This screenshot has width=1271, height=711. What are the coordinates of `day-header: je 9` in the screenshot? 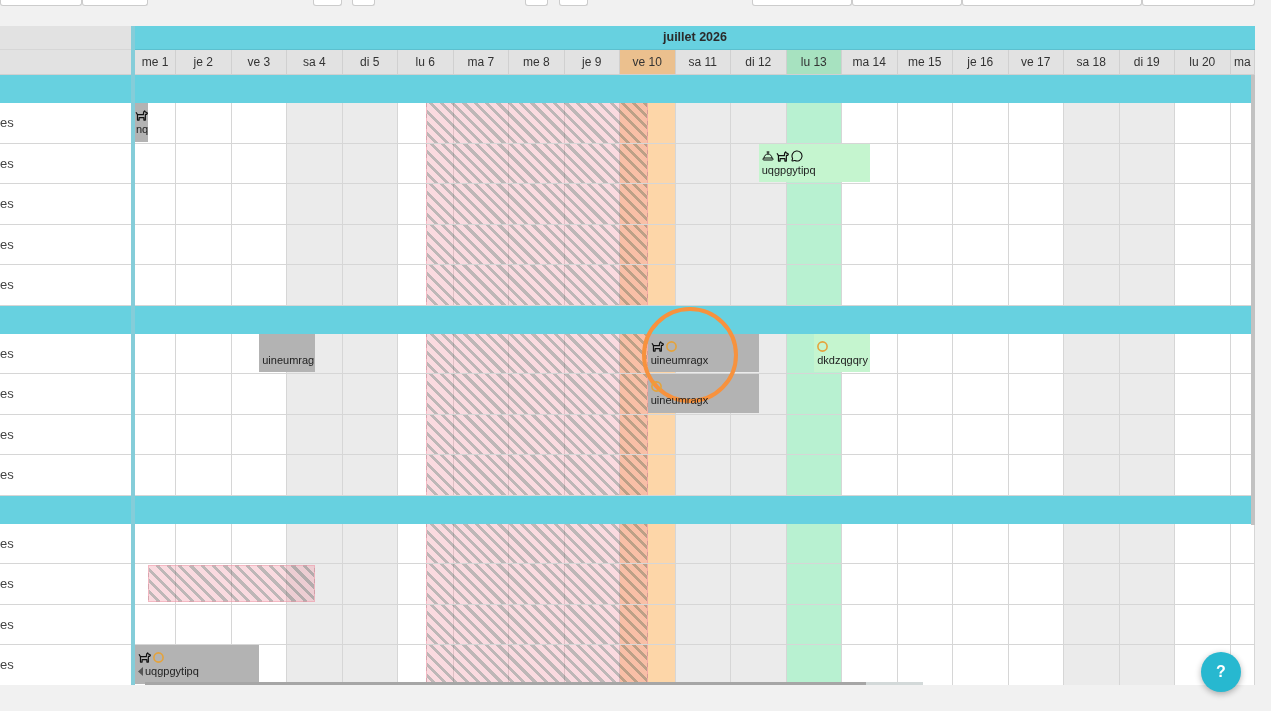 It's located at (592, 62).